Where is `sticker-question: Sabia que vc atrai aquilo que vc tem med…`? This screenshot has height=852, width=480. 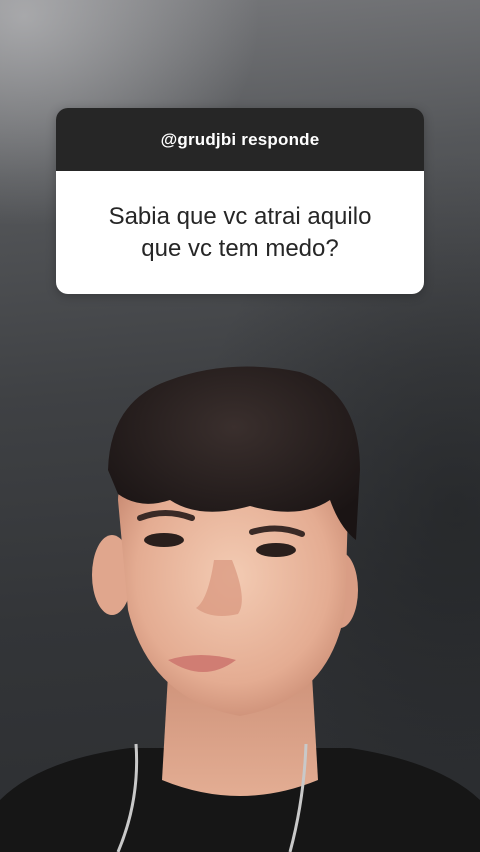 sticker-question: Sabia que vc atrai aquilo que vc tem med… is located at coordinates (240, 232).